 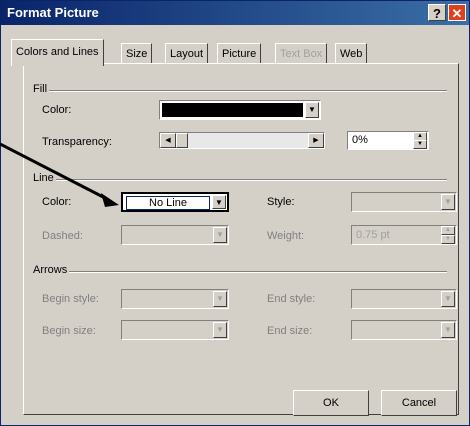 I want to click on tab-colors-and-lines: Colors and Lines, so click(x=57, y=52).